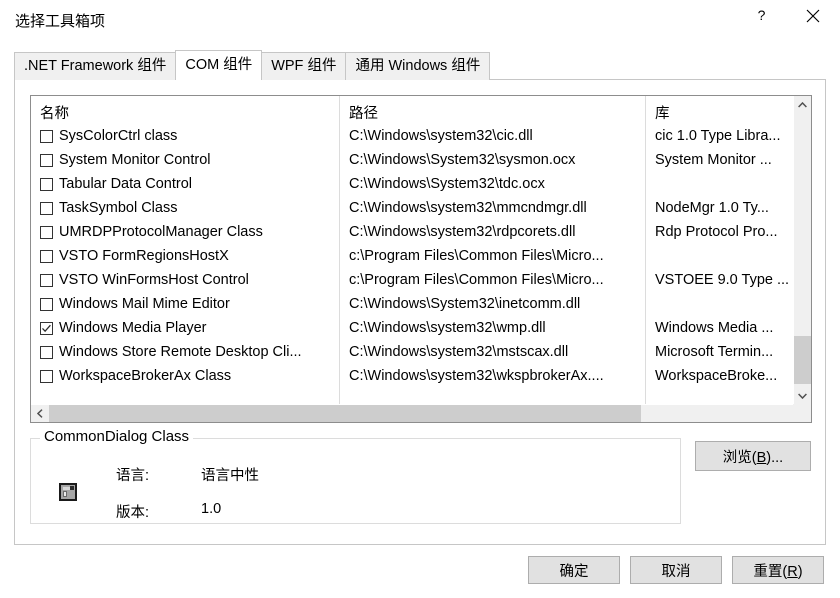 Image resolution: width=840 pixels, height=598 pixels. Describe the element at coordinates (662, 112) in the screenshot. I see `column-header-library: 库` at that location.